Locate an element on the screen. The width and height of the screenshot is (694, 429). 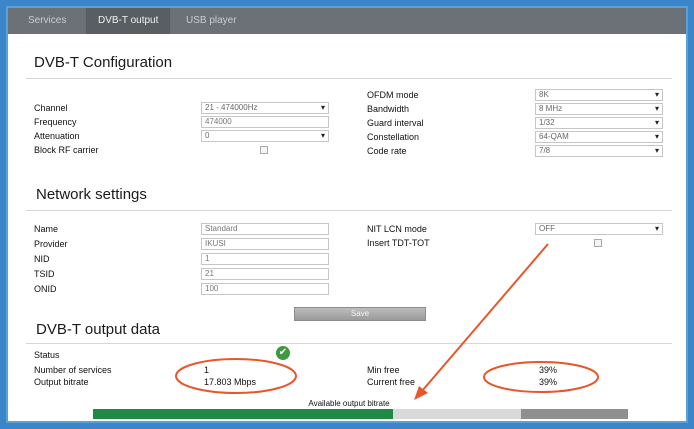
channel-select: 21 - 474000Hz ▾ is located at coordinates (265, 108).